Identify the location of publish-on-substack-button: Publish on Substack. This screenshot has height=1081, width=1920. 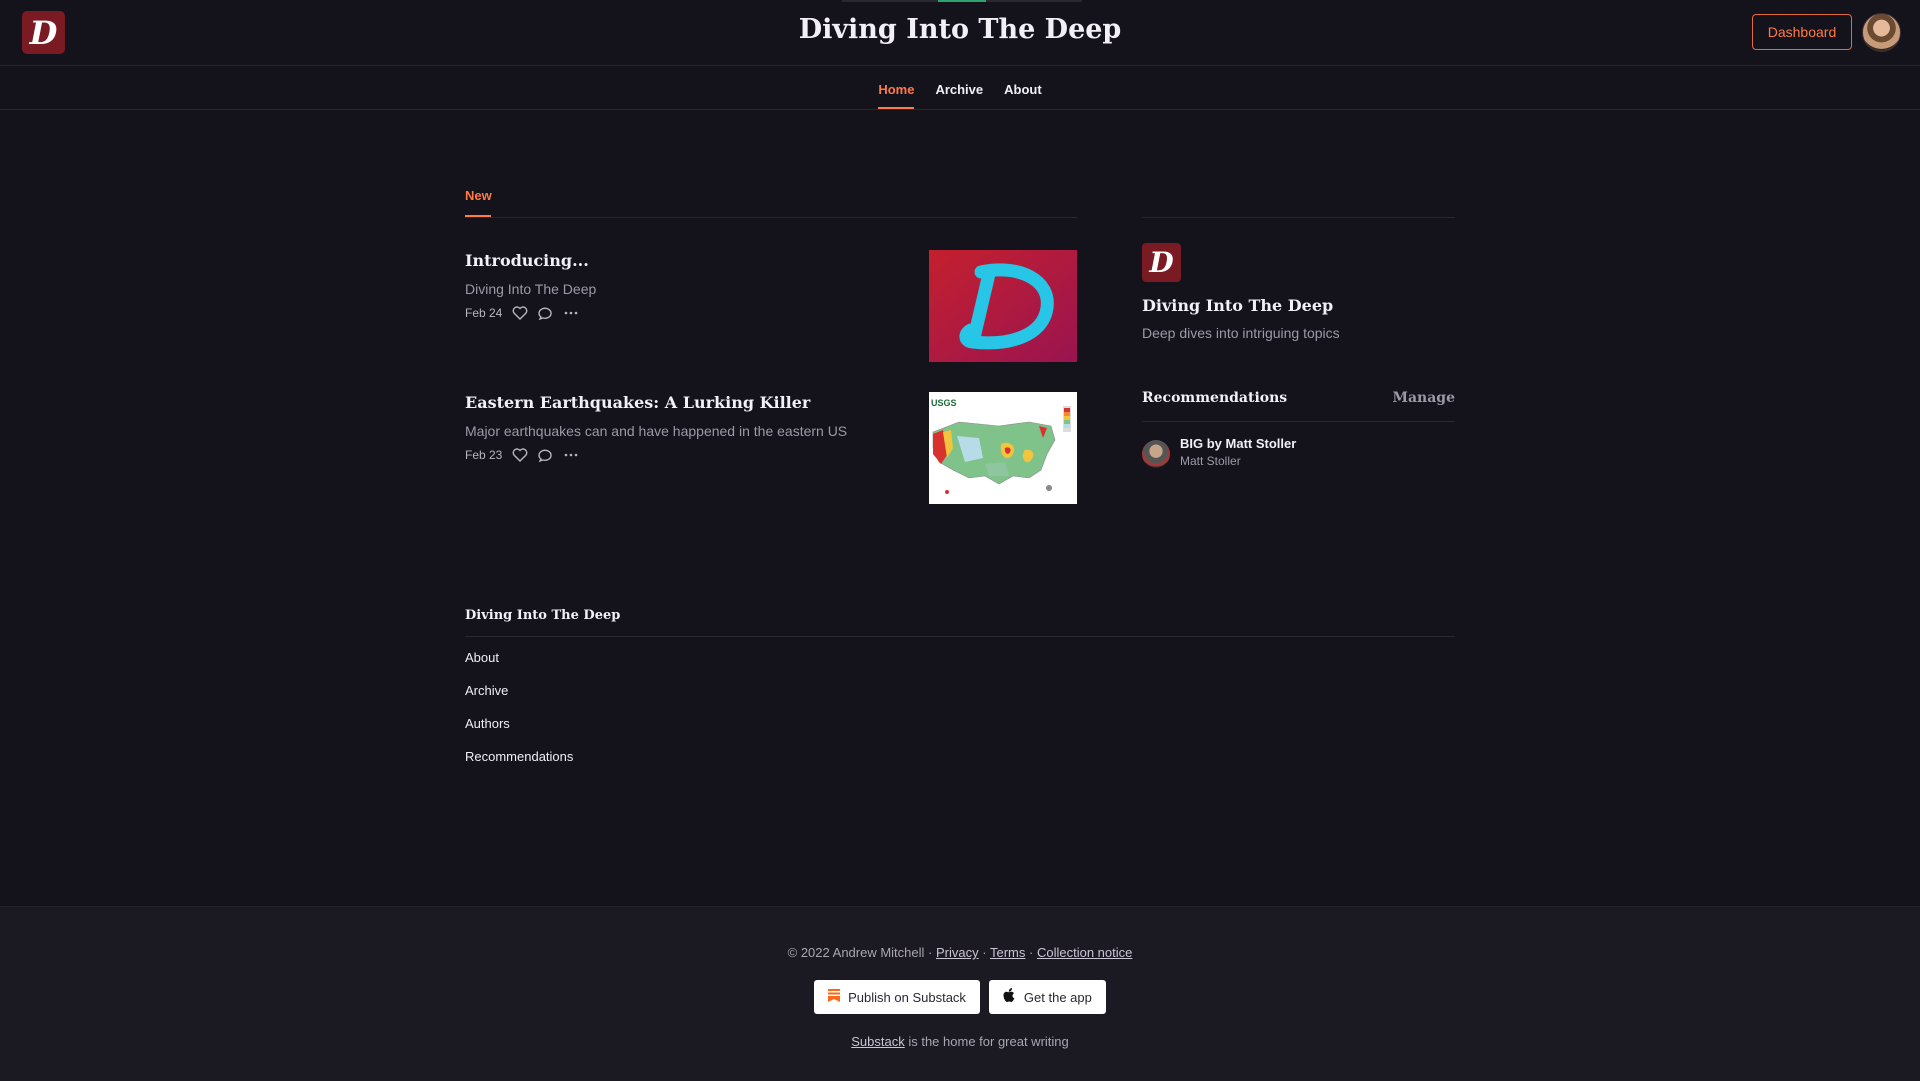
(897, 997).